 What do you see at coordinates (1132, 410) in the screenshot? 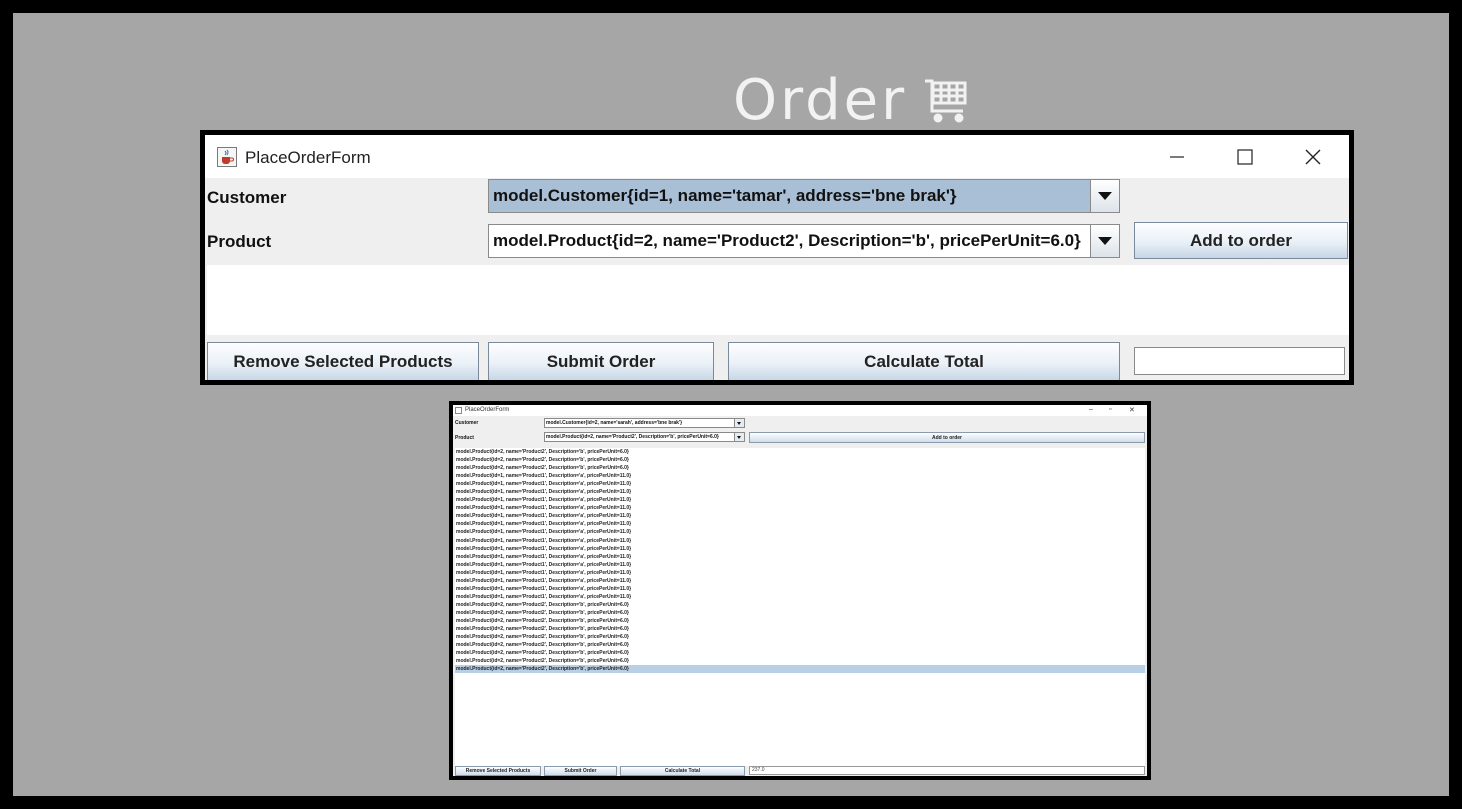
I see `close-icon: ✕` at bounding box center [1132, 410].